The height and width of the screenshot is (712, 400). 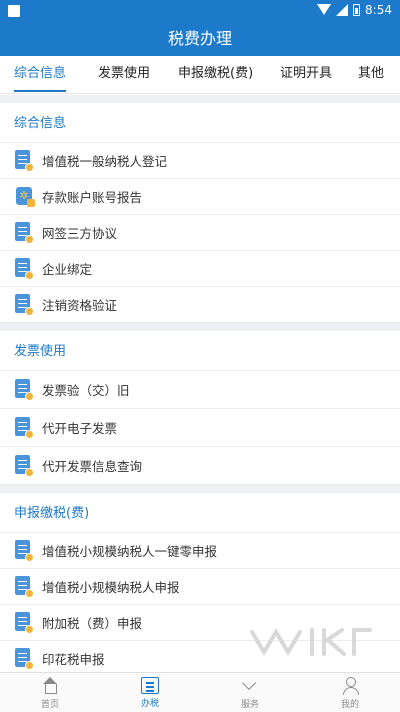 I want to click on nav-mine: 我的, so click(x=350, y=692).